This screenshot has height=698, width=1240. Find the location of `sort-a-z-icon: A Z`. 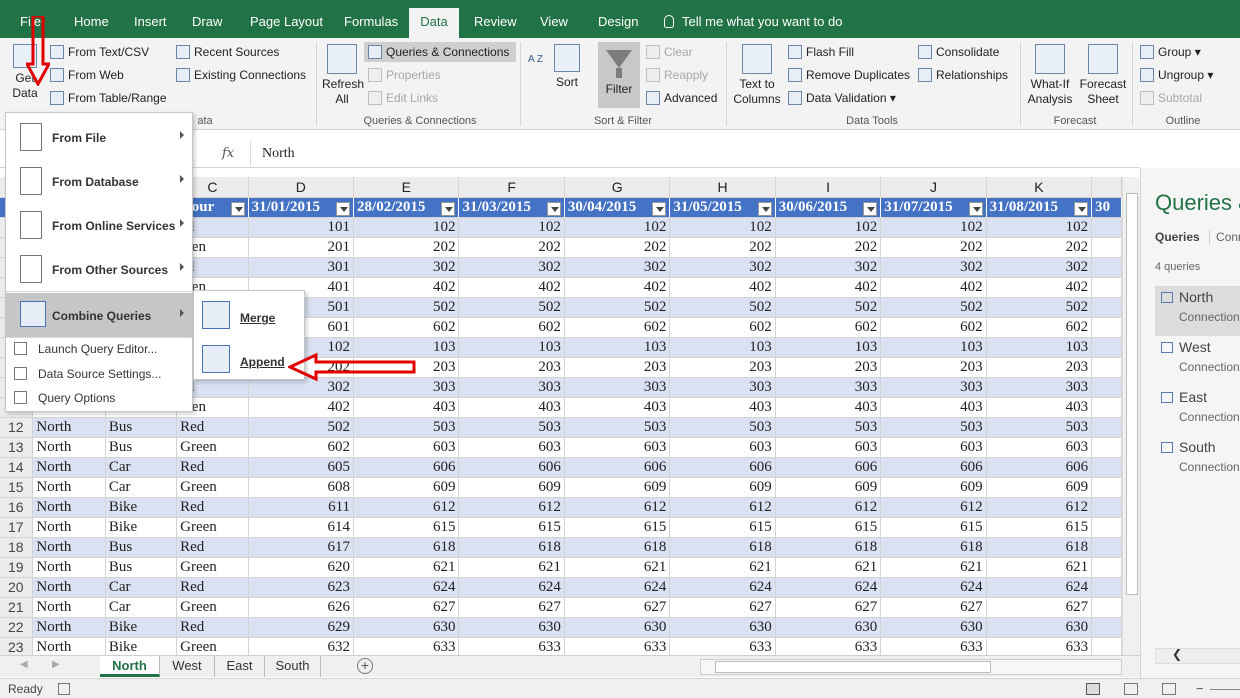

sort-a-z-icon: A Z is located at coordinates (535, 60).